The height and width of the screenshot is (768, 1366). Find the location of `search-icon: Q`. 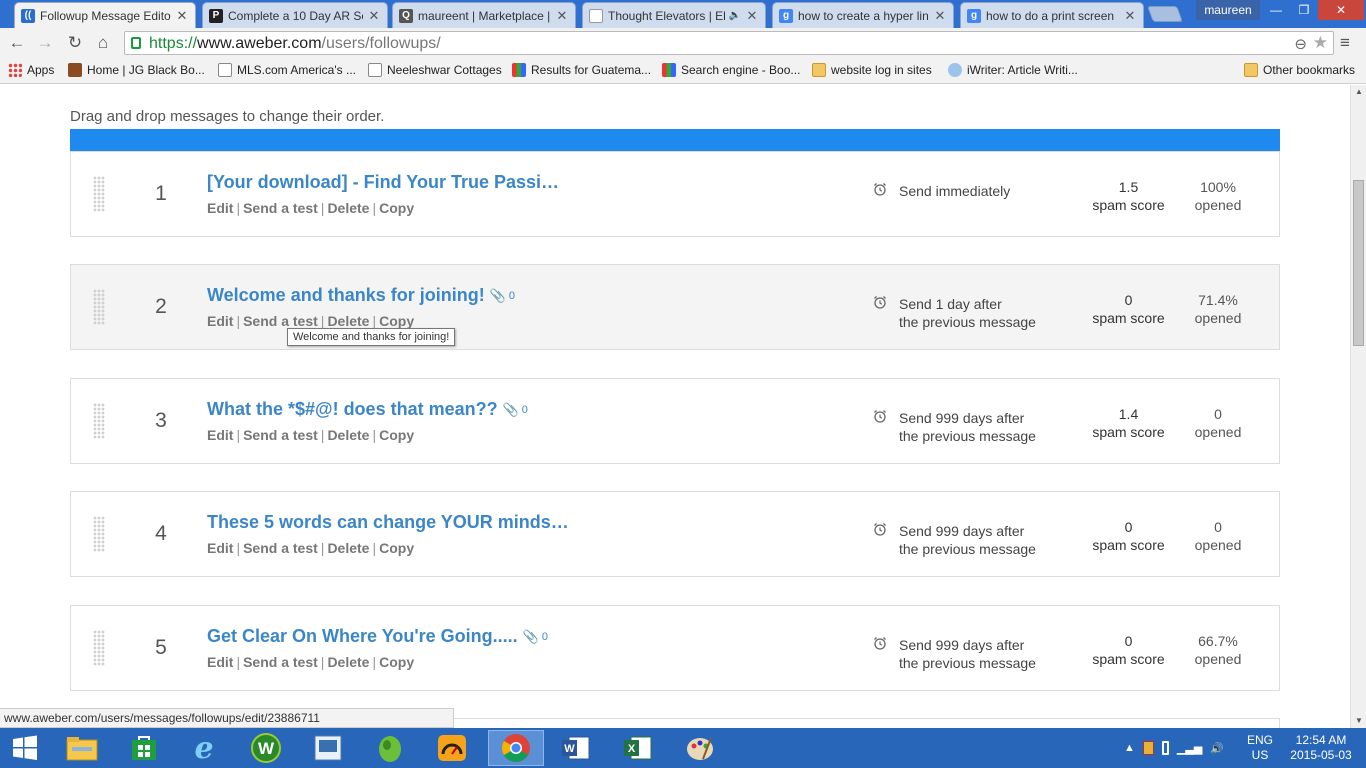

search-icon: Q is located at coordinates (406, 15).